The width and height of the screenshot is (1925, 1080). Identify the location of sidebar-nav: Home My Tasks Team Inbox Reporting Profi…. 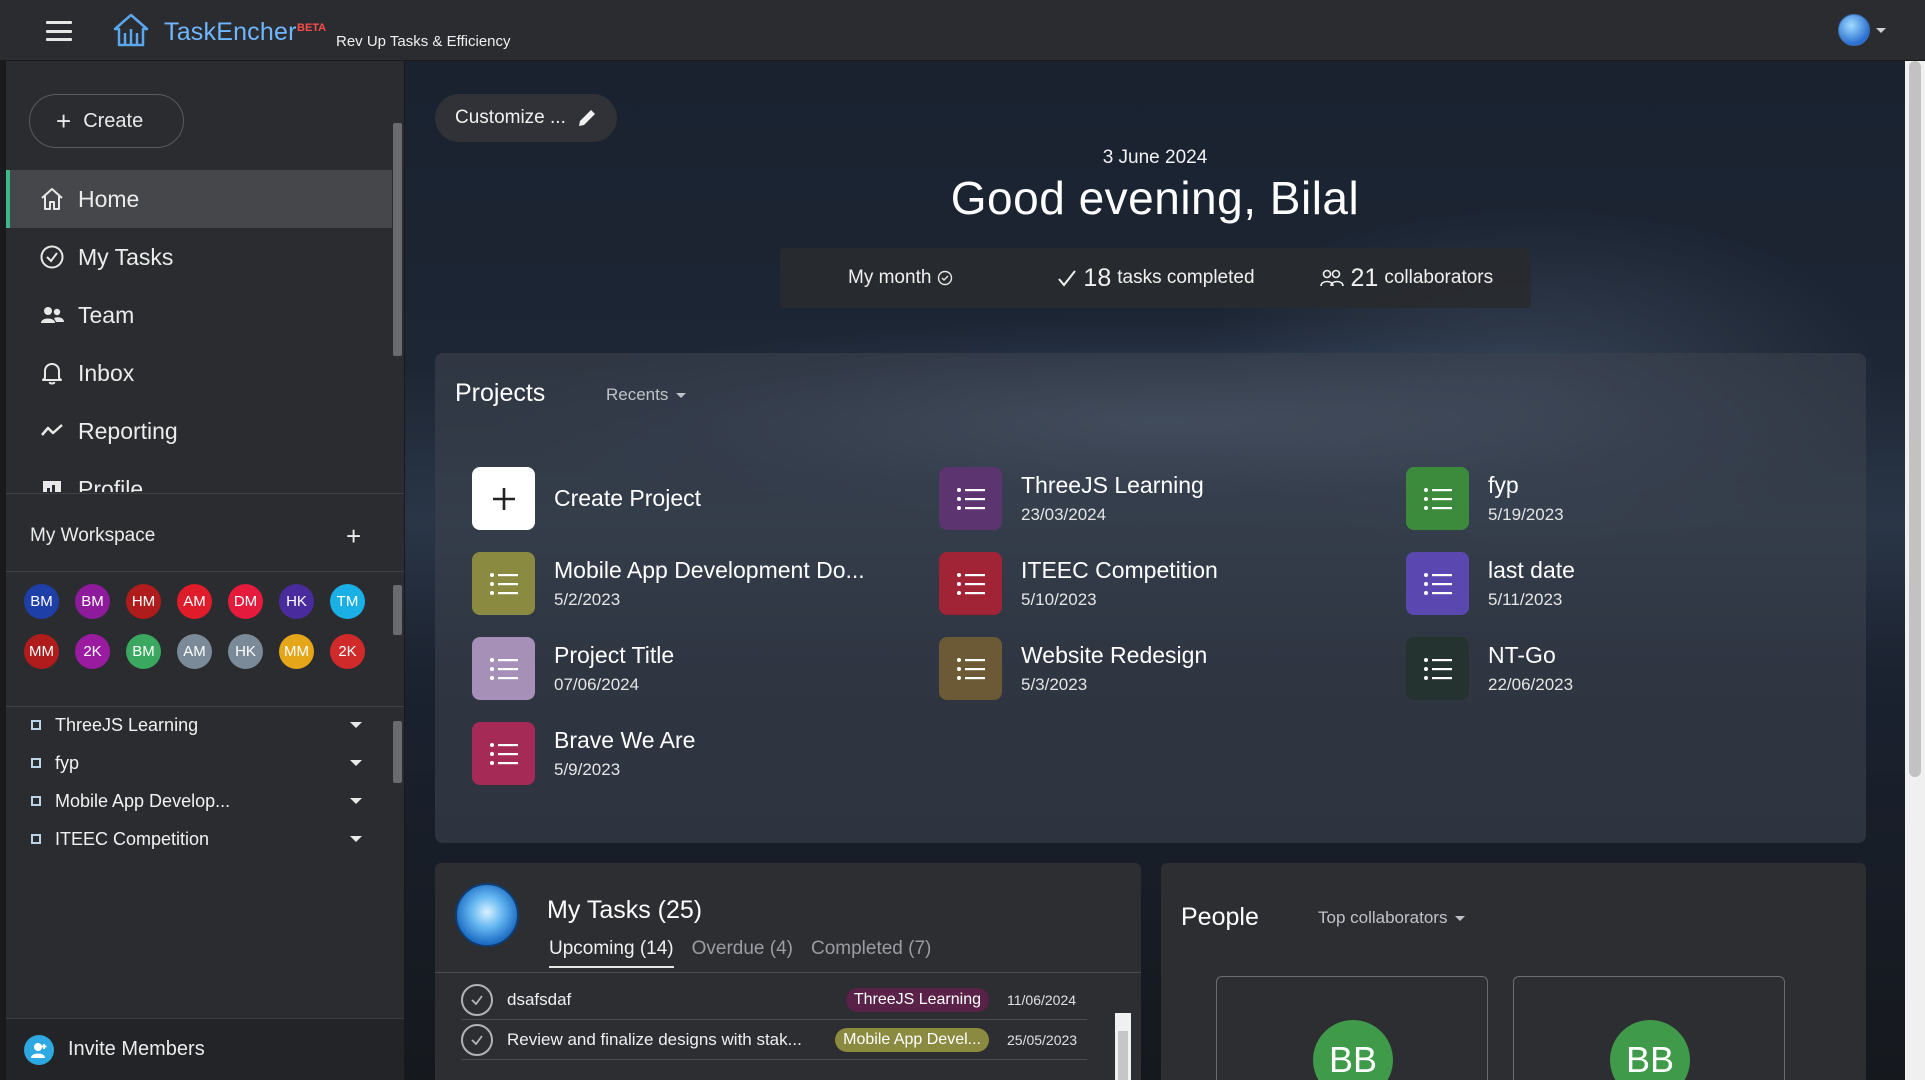
(199, 331).